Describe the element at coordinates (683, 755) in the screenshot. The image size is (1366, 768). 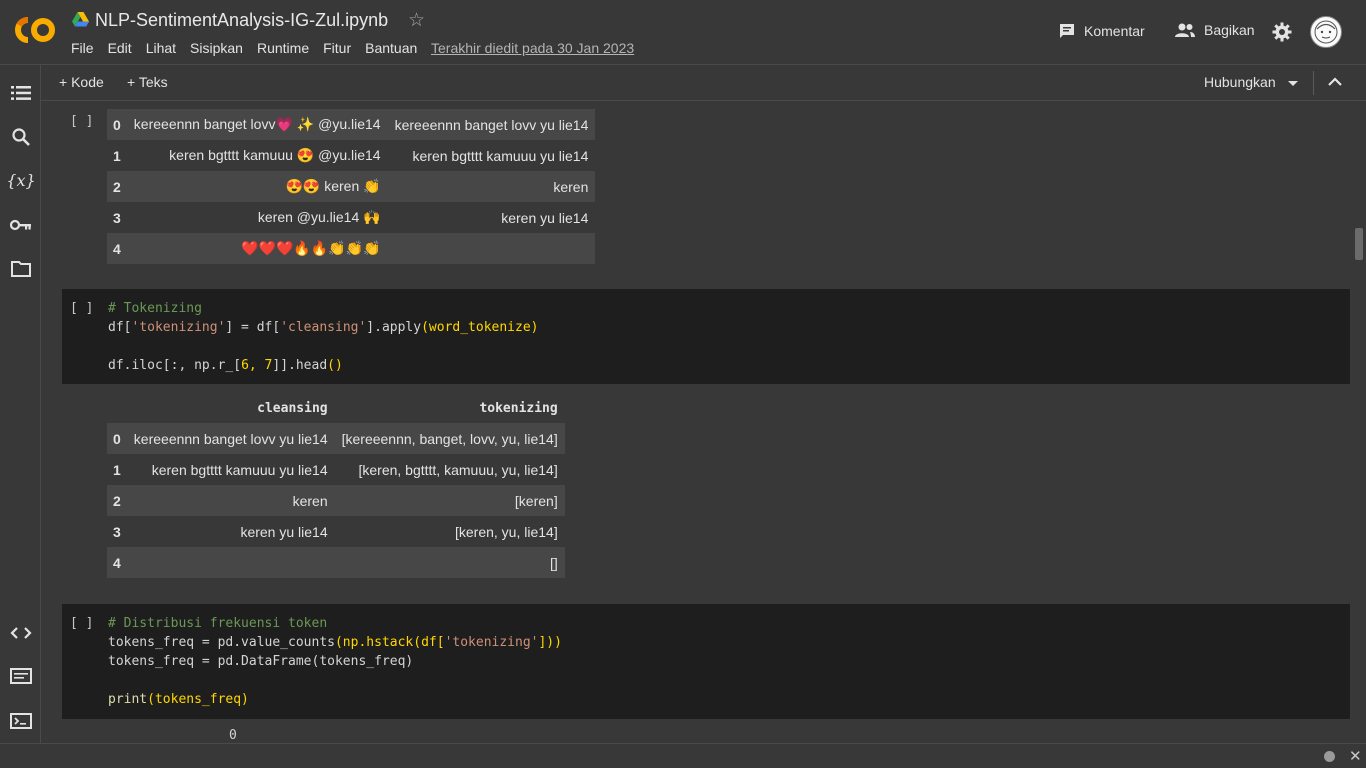
I see `status-bar: ✕` at that location.